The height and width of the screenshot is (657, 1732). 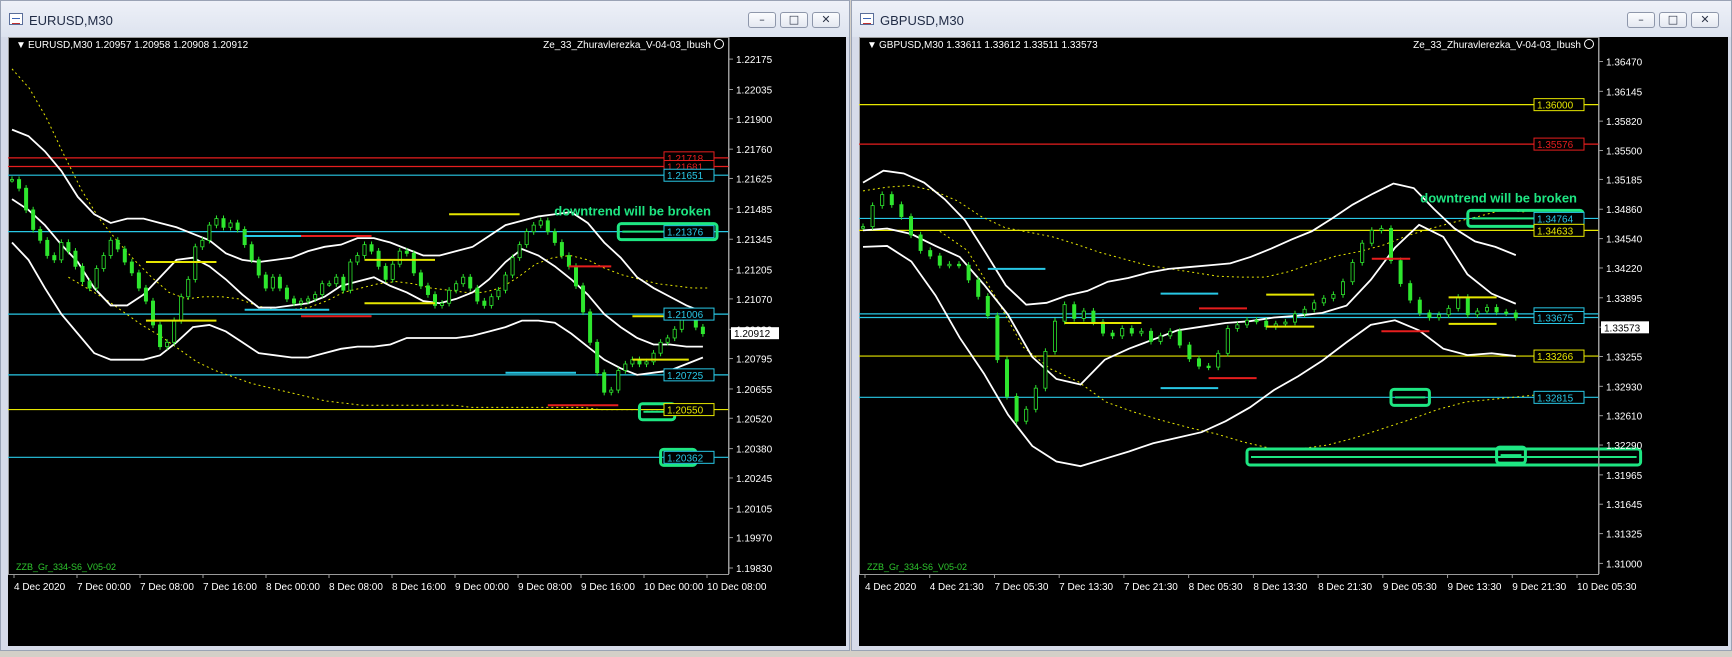 I want to click on time-tick-label: 10 Dec 05:30, so click(x=1607, y=587).